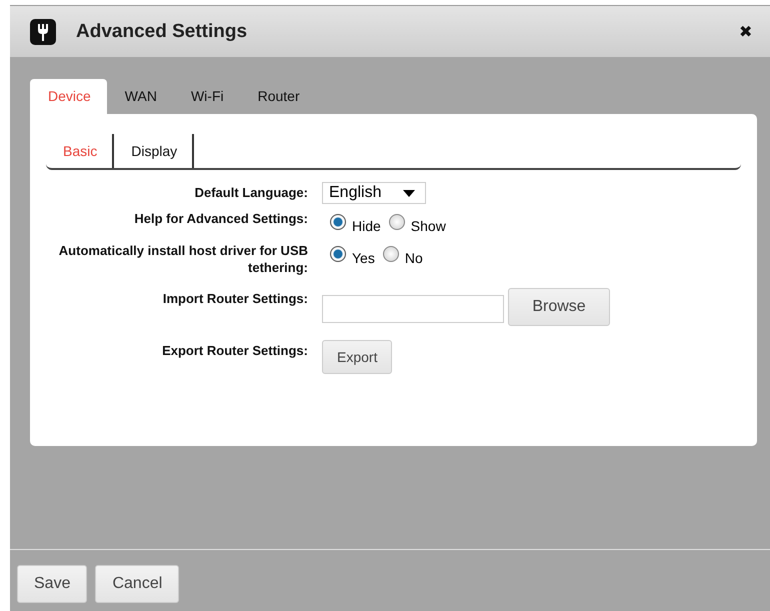  What do you see at coordinates (137, 584) in the screenshot?
I see `footer-button: Cancel` at bounding box center [137, 584].